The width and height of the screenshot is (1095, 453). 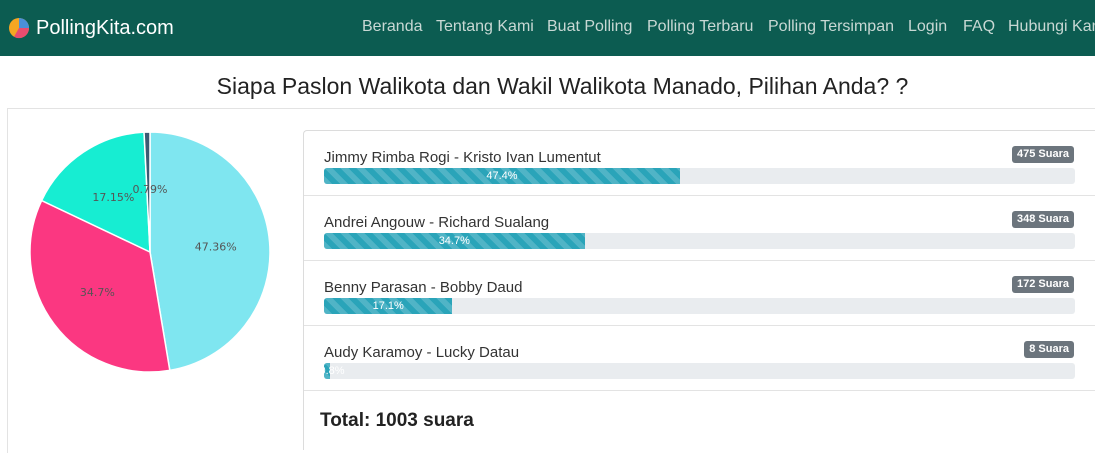 I want to click on vote-count-badge: 8 Suara, so click(x=1049, y=349).